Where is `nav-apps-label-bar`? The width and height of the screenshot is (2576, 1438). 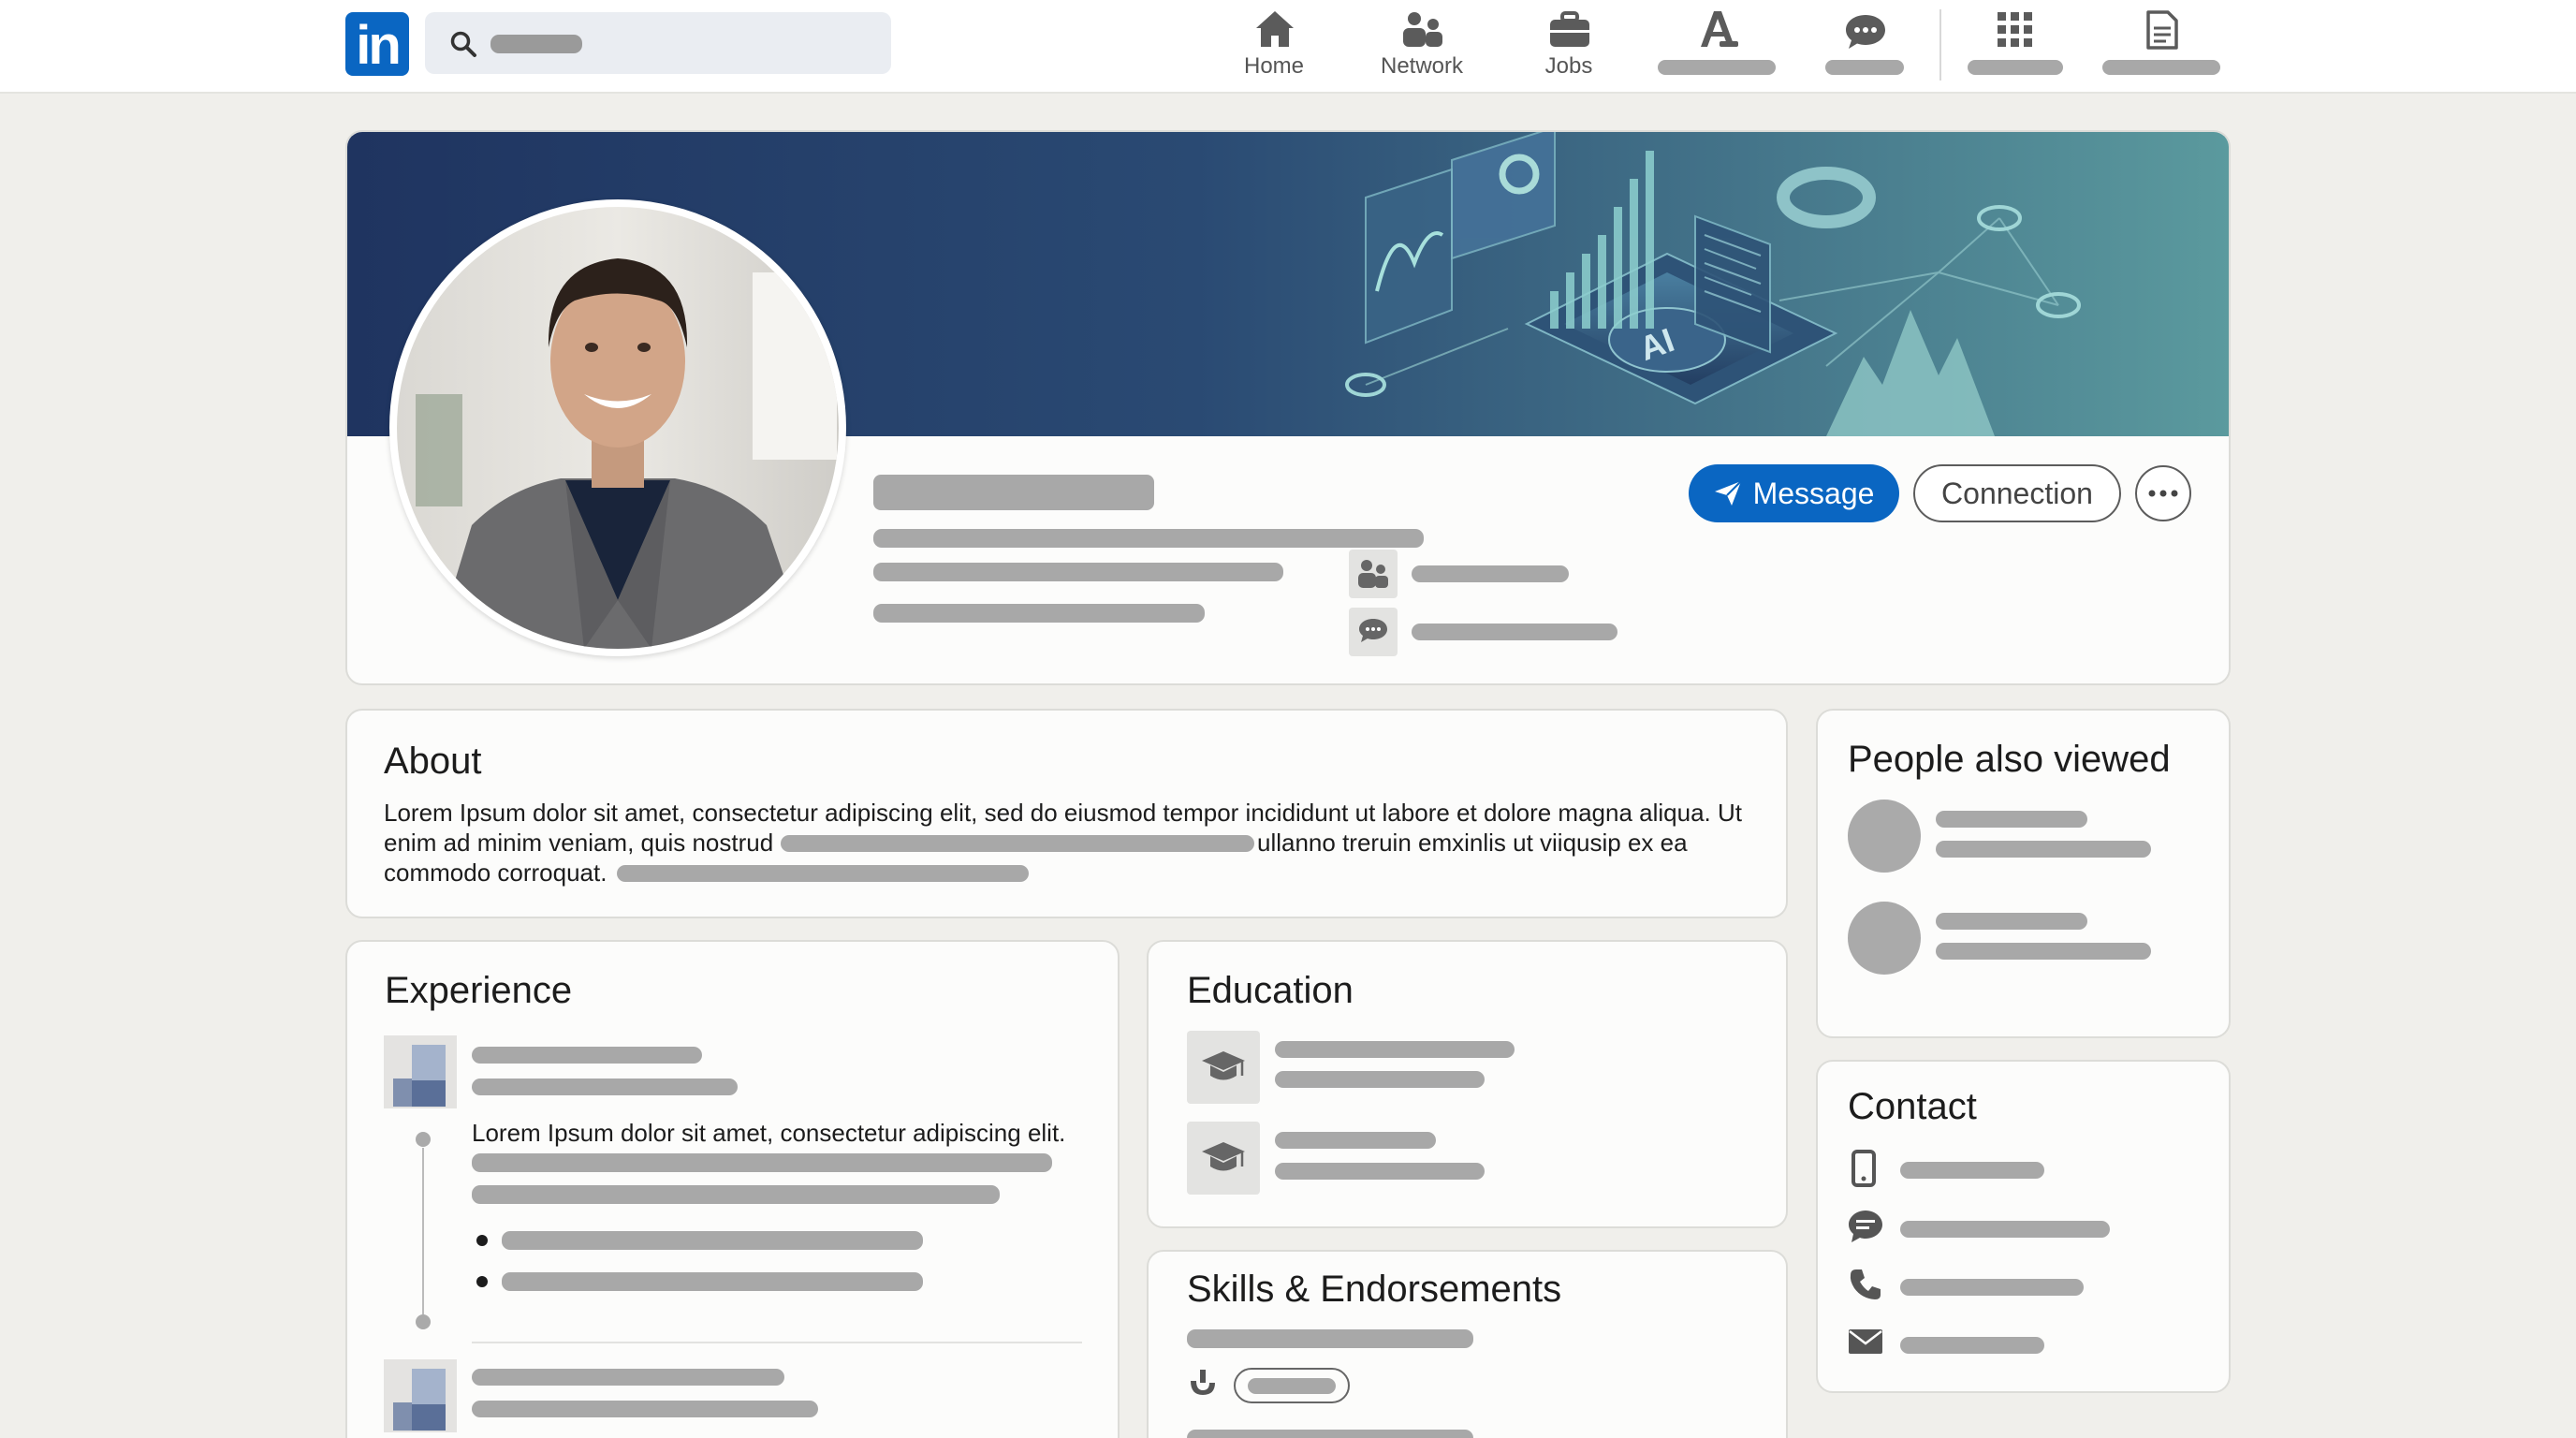 nav-apps-label-bar is located at coordinates (2016, 67).